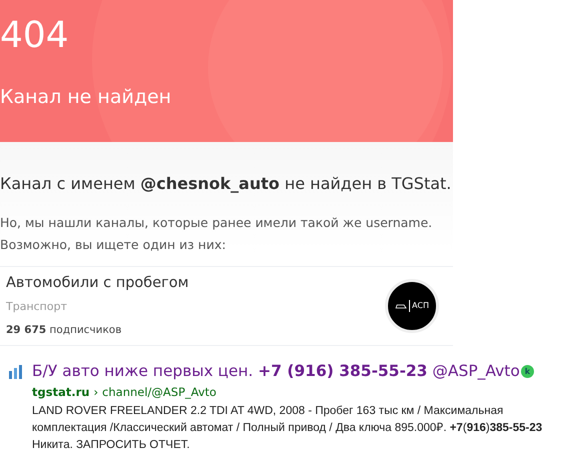  Describe the element at coordinates (288, 428) in the screenshot. I see `result-snippet: LAND ROVER FREELANDER 2.2 TDI AT 4WD, 2008 - Пробег 163 тыс км / Максимальная комплектация /Классический автомат / Полный привод / Два ключа 895.000₽. +7(916)385-55-23 Никита. ЗАПРОСИТЬ ОТЧЕТ.` at that location.